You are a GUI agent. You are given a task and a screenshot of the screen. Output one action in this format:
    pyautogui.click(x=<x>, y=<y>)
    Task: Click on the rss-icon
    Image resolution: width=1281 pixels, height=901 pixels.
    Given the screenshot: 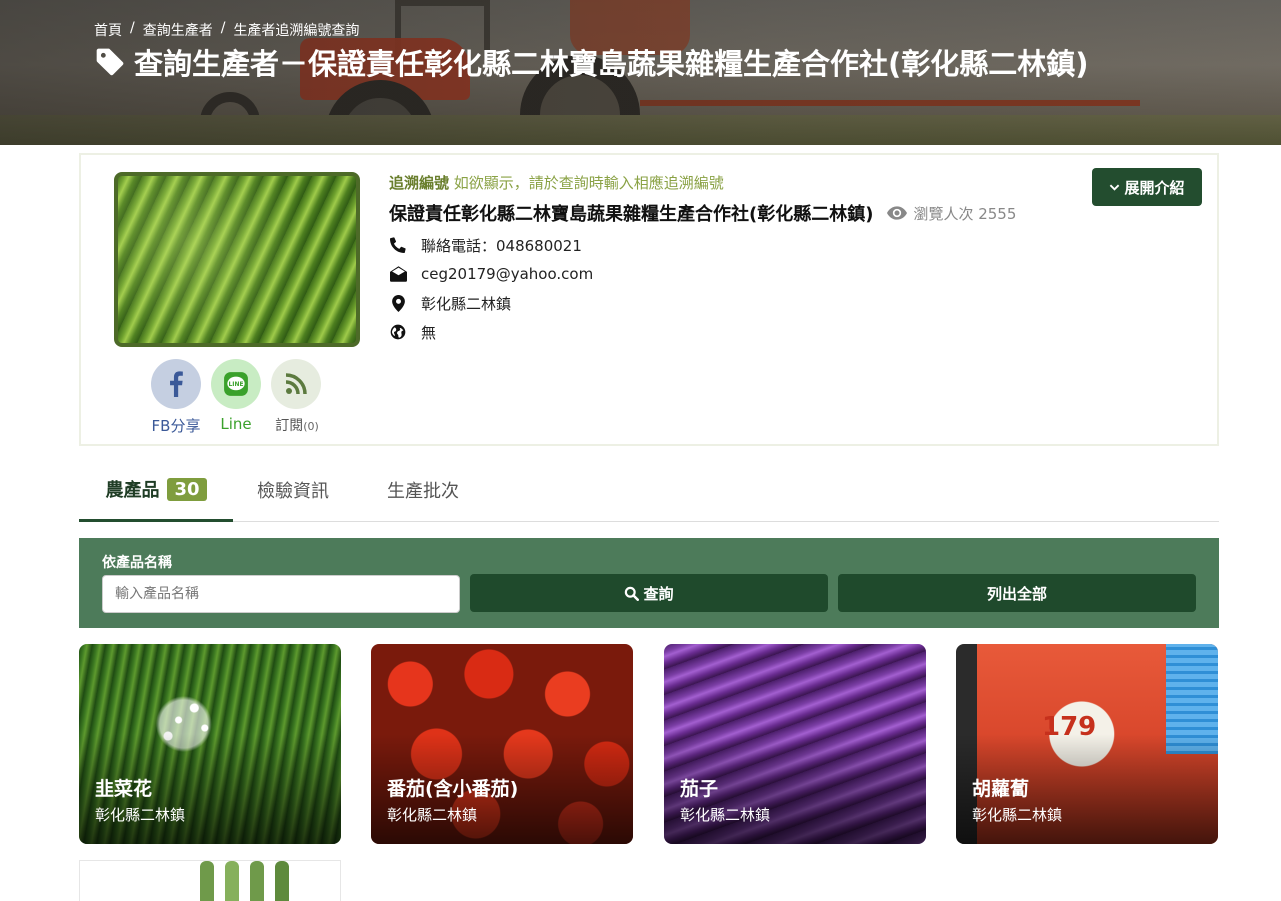 What is the action you would take?
    pyautogui.click(x=296, y=384)
    